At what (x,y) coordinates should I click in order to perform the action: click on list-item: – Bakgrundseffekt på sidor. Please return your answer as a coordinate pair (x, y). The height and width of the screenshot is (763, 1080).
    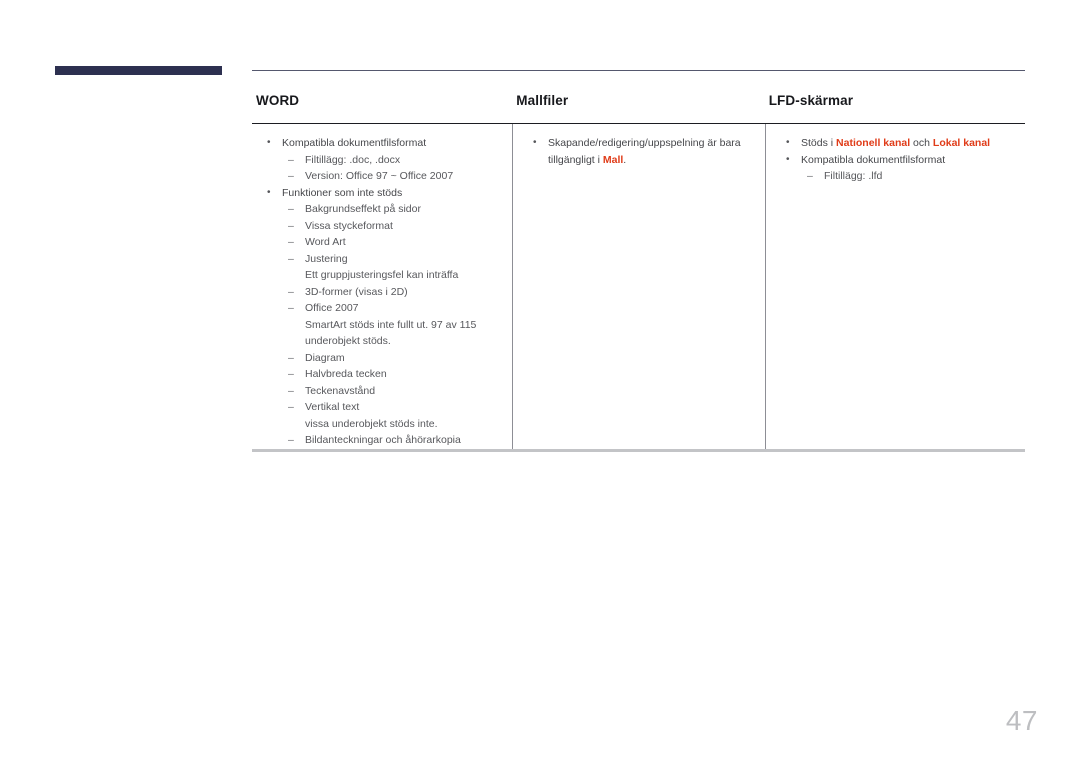
    Looking at the image, I should click on (382, 209).